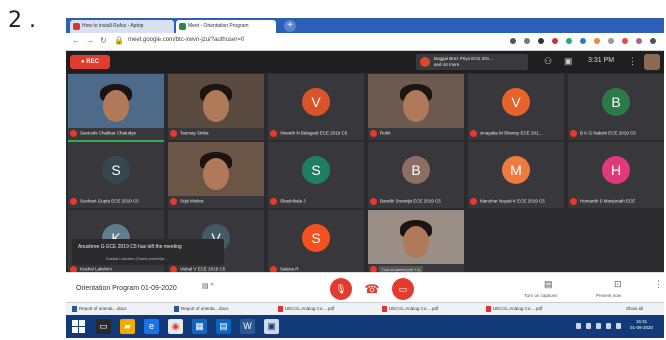 The height and width of the screenshot is (340, 666). I want to click on taskbar-clock: 15:31 01-09-2020, so click(641, 325).